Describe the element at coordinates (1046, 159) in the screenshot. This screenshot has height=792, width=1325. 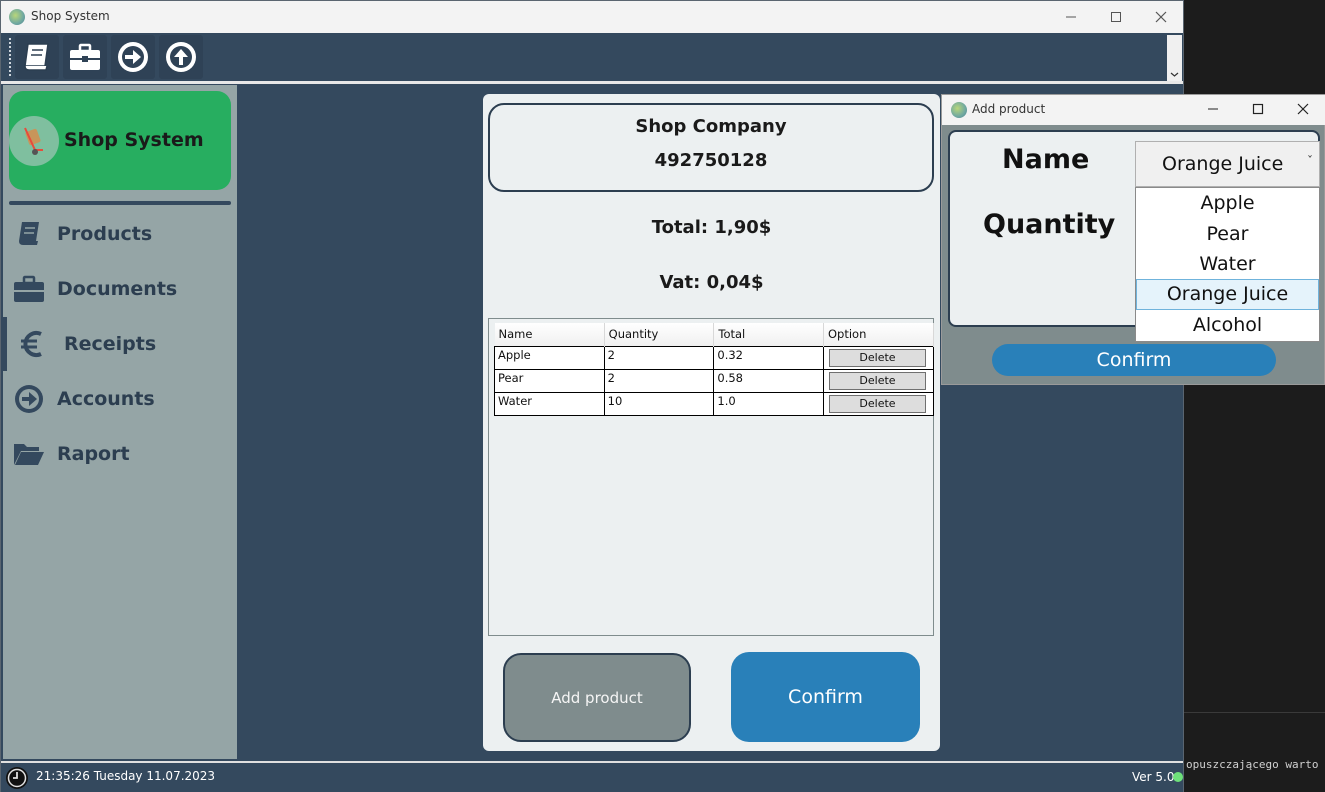
I see `name-label: Name` at that location.